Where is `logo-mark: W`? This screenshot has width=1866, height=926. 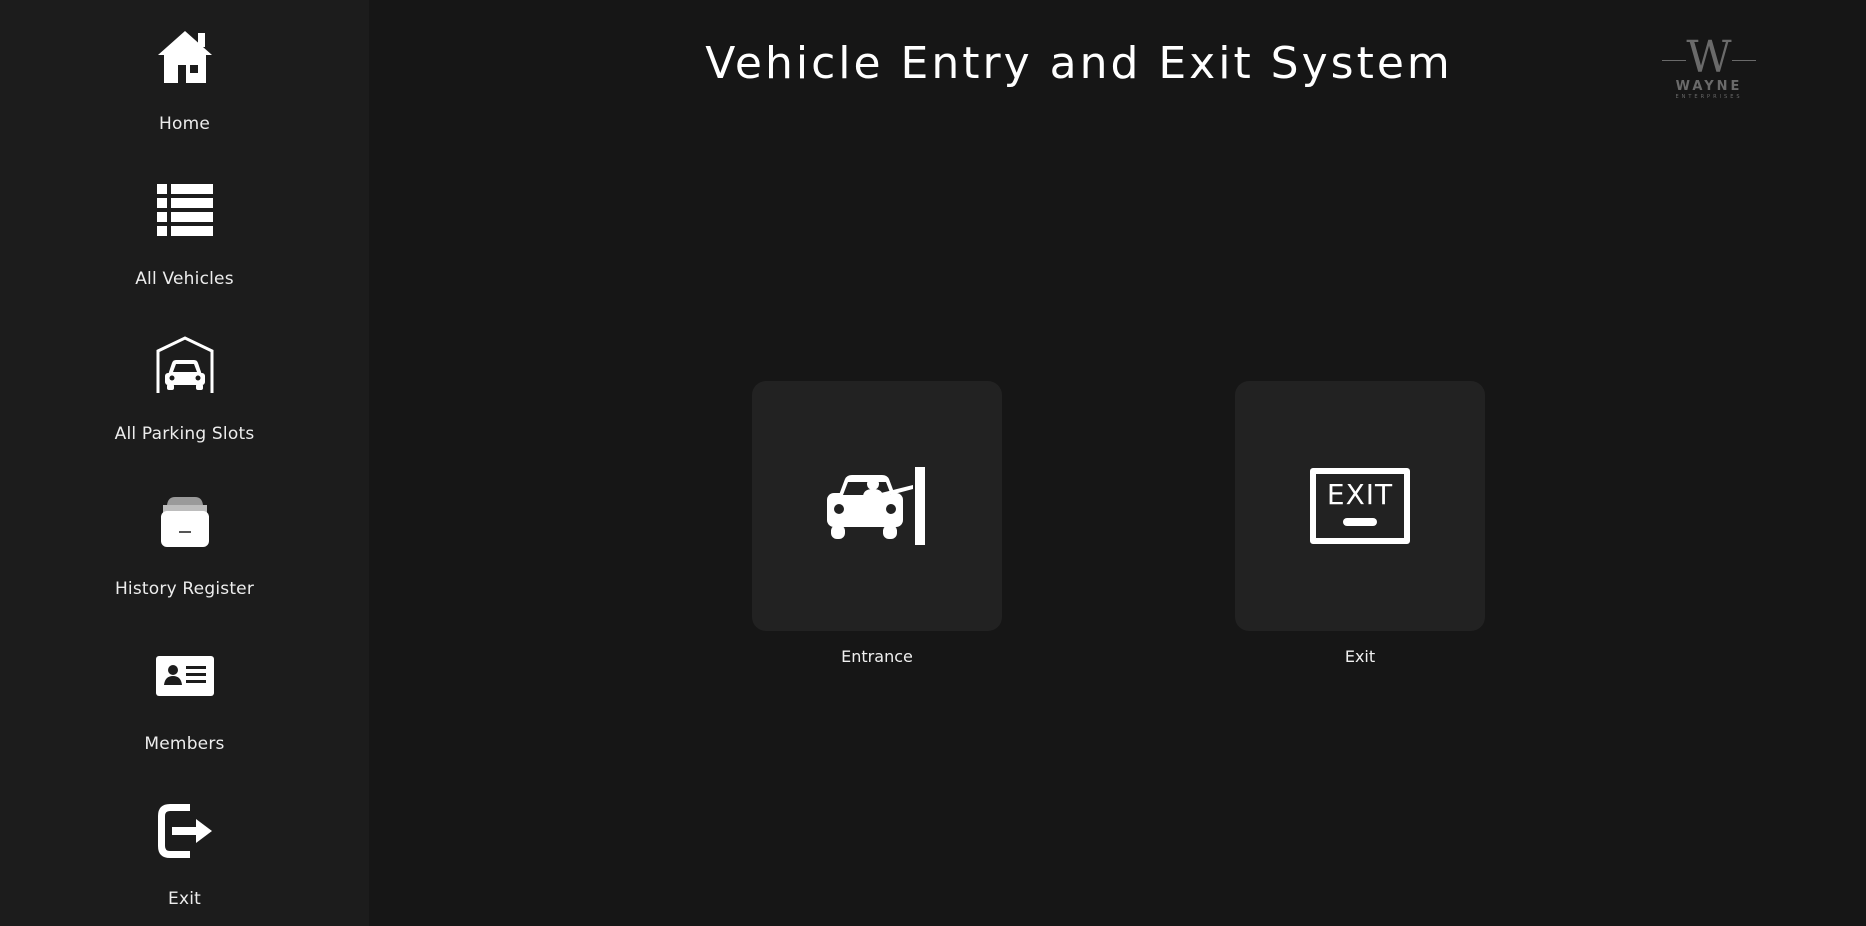 logo-mark: W is located at coordinates (1709, 58).